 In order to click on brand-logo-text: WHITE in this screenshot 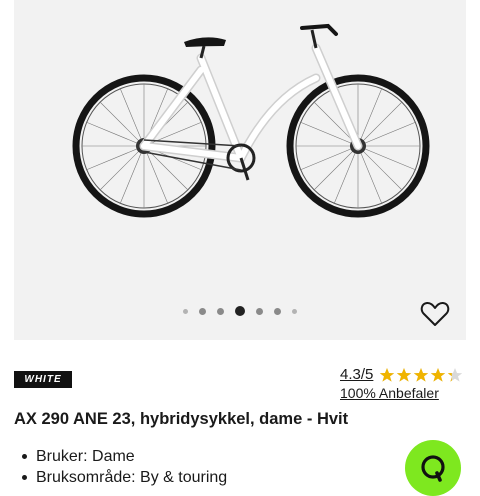, I will do `click(43, 379)`.